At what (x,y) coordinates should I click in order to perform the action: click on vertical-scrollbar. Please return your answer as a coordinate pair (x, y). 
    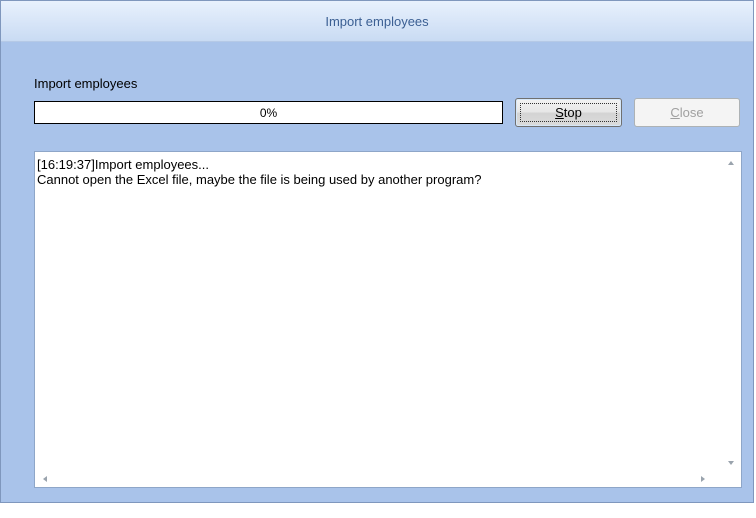
    Looking at the image, I should click on (730, 311).